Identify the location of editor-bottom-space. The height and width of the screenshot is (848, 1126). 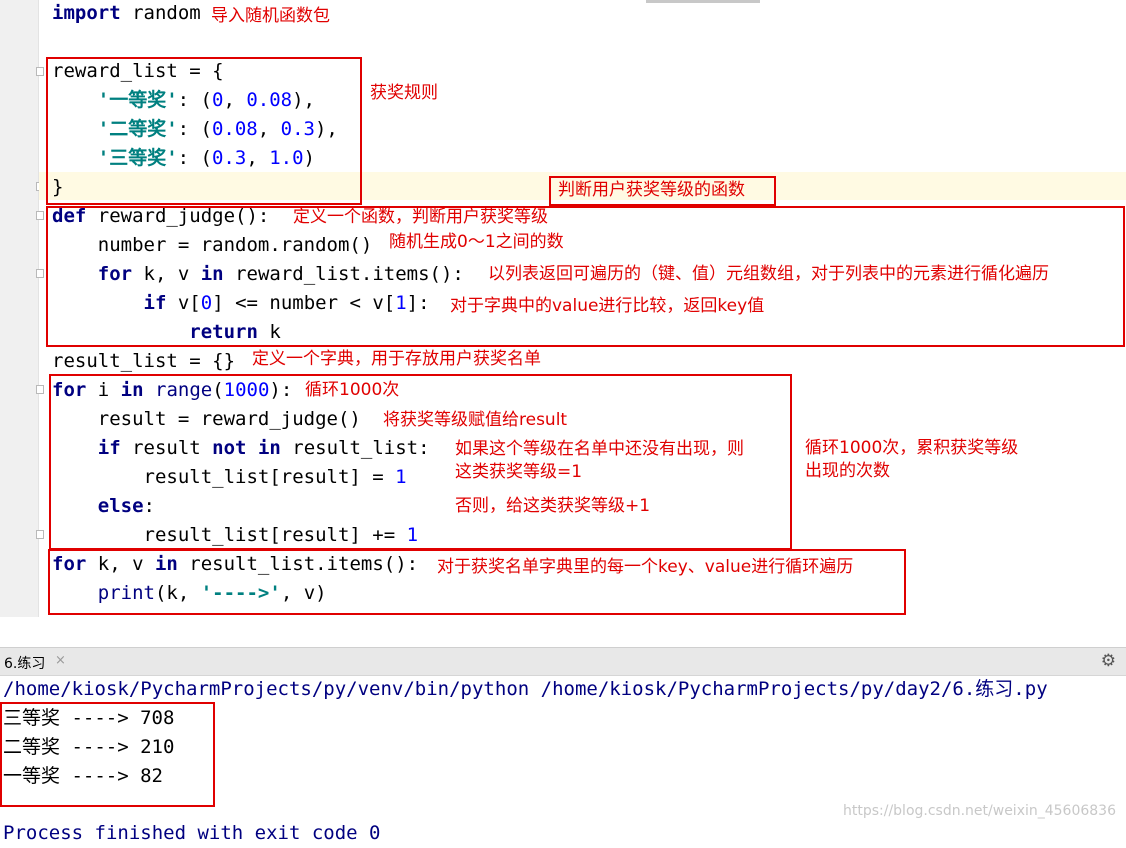
(563, 632).